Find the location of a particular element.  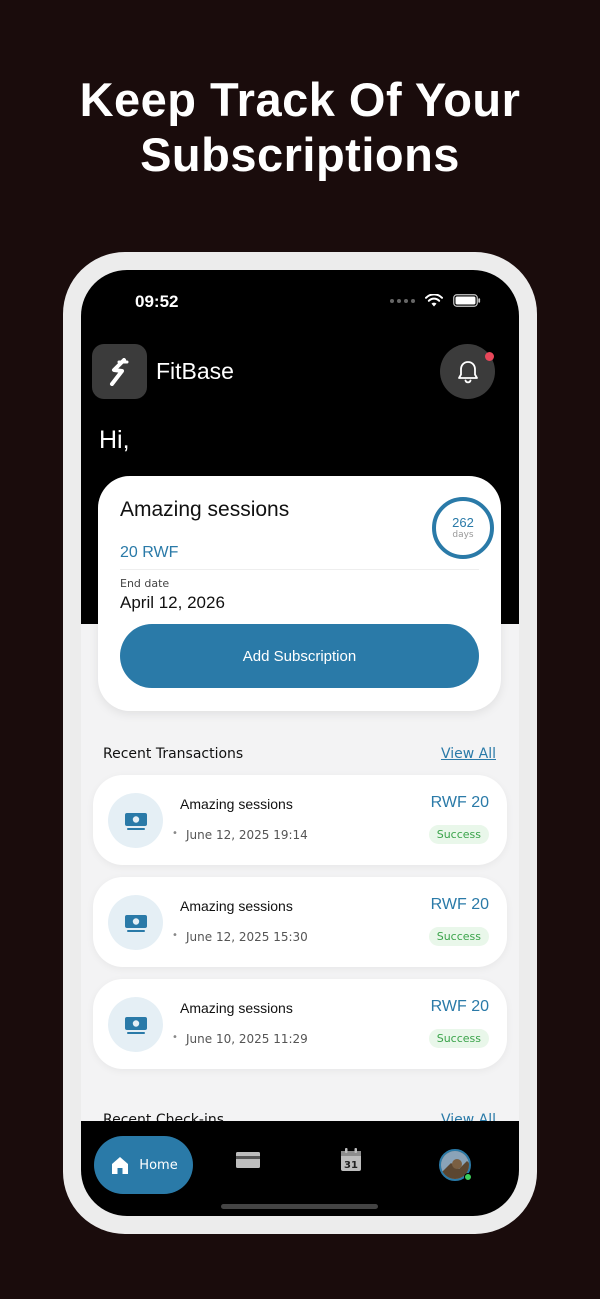

promo-headline-line2: Subscriptions is located at coordinates (300, 154).